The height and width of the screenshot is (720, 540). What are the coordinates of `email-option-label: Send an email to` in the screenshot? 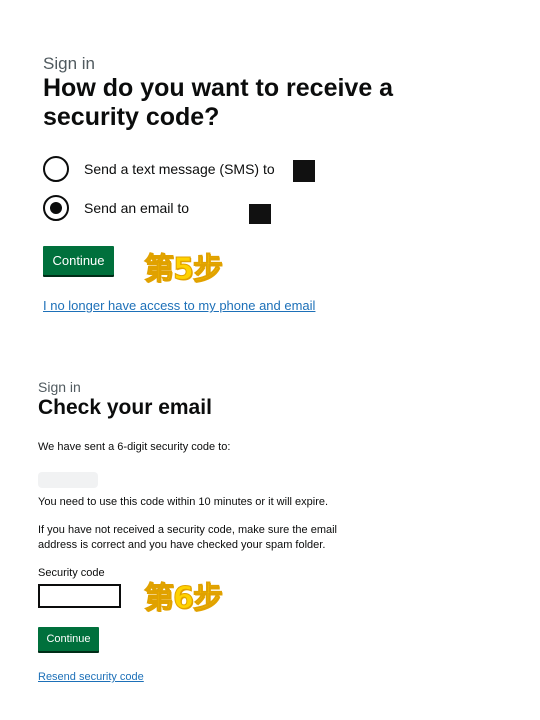 It's located at (137, 208).